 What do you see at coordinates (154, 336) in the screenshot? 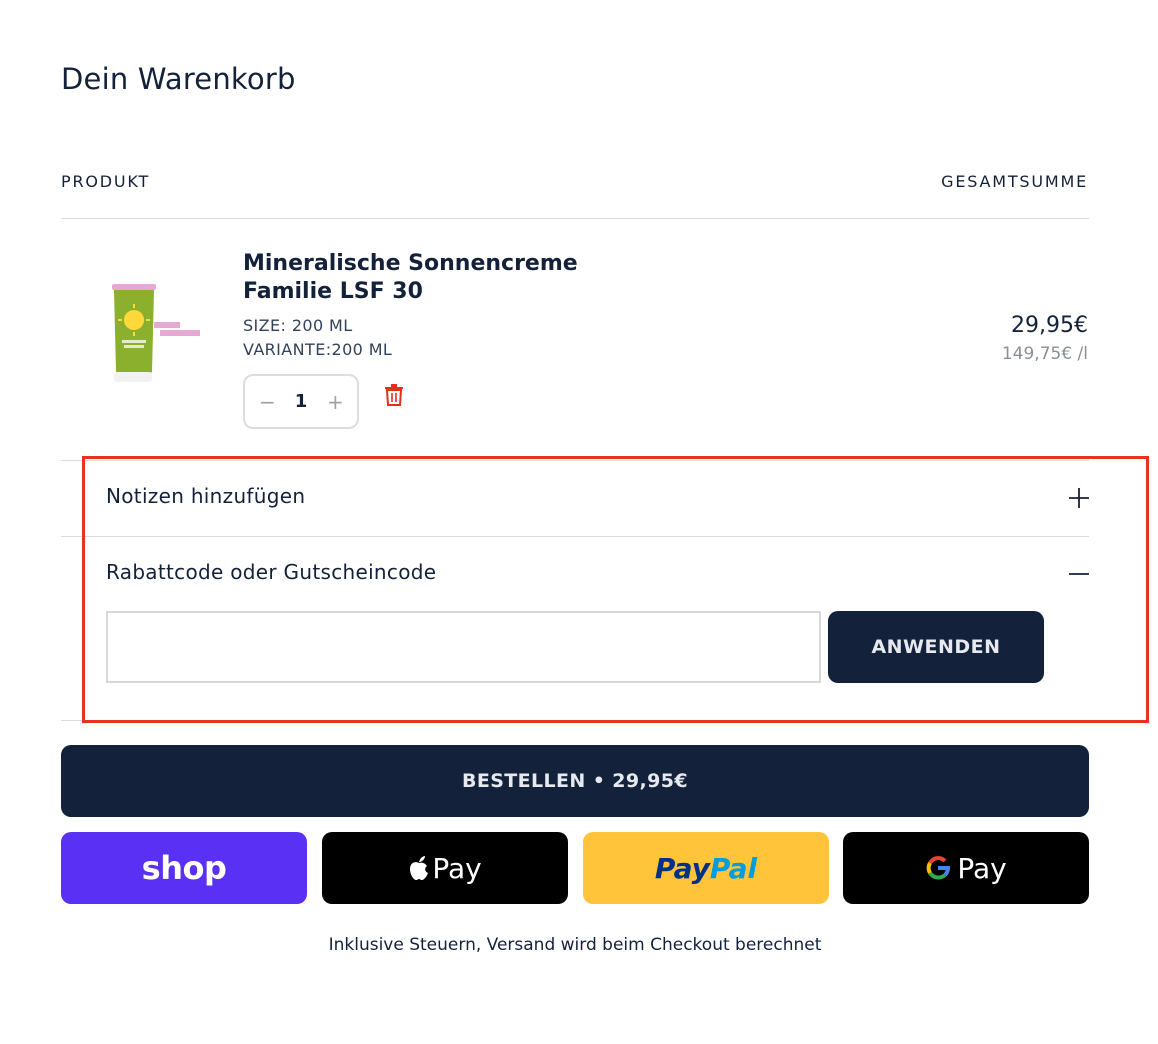
I see `product-image` at bounding box center [154, 336].